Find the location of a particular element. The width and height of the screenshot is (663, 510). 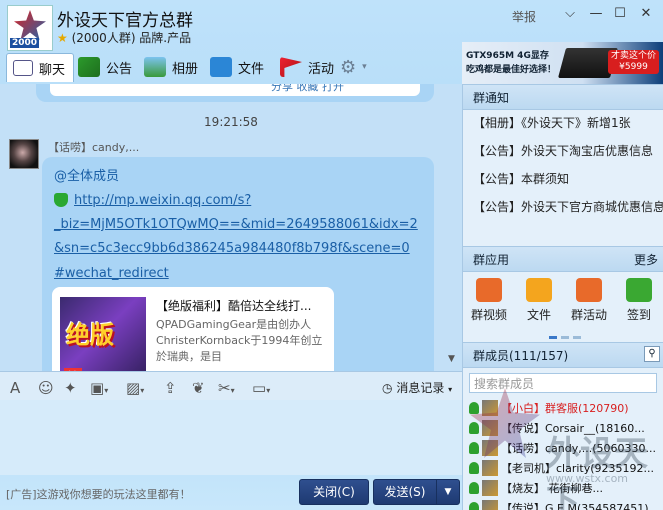

video-icon is located at coordinates (489, 290).